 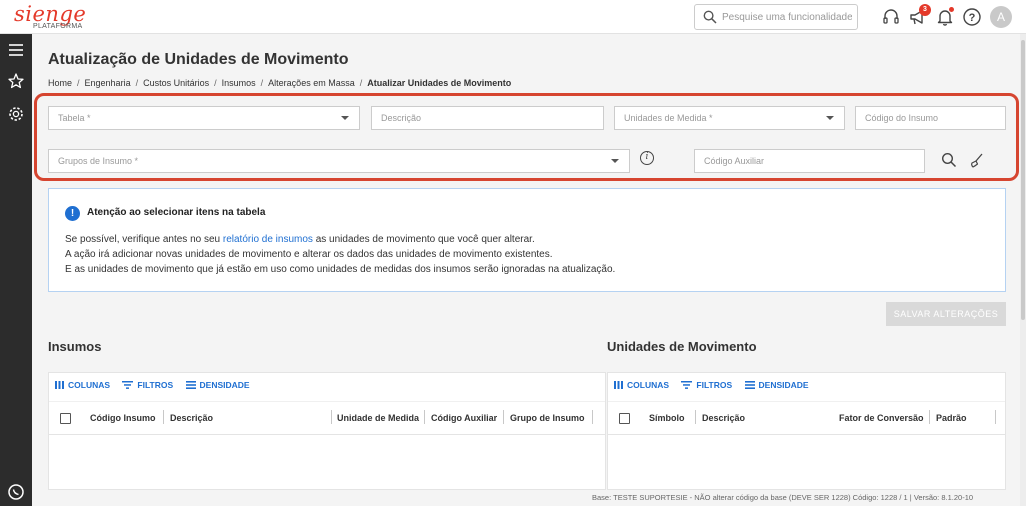 What do you see at coordinates (647, 158) in the screenshot?
I see `info-icon: i` at bounding box center [647, 158].